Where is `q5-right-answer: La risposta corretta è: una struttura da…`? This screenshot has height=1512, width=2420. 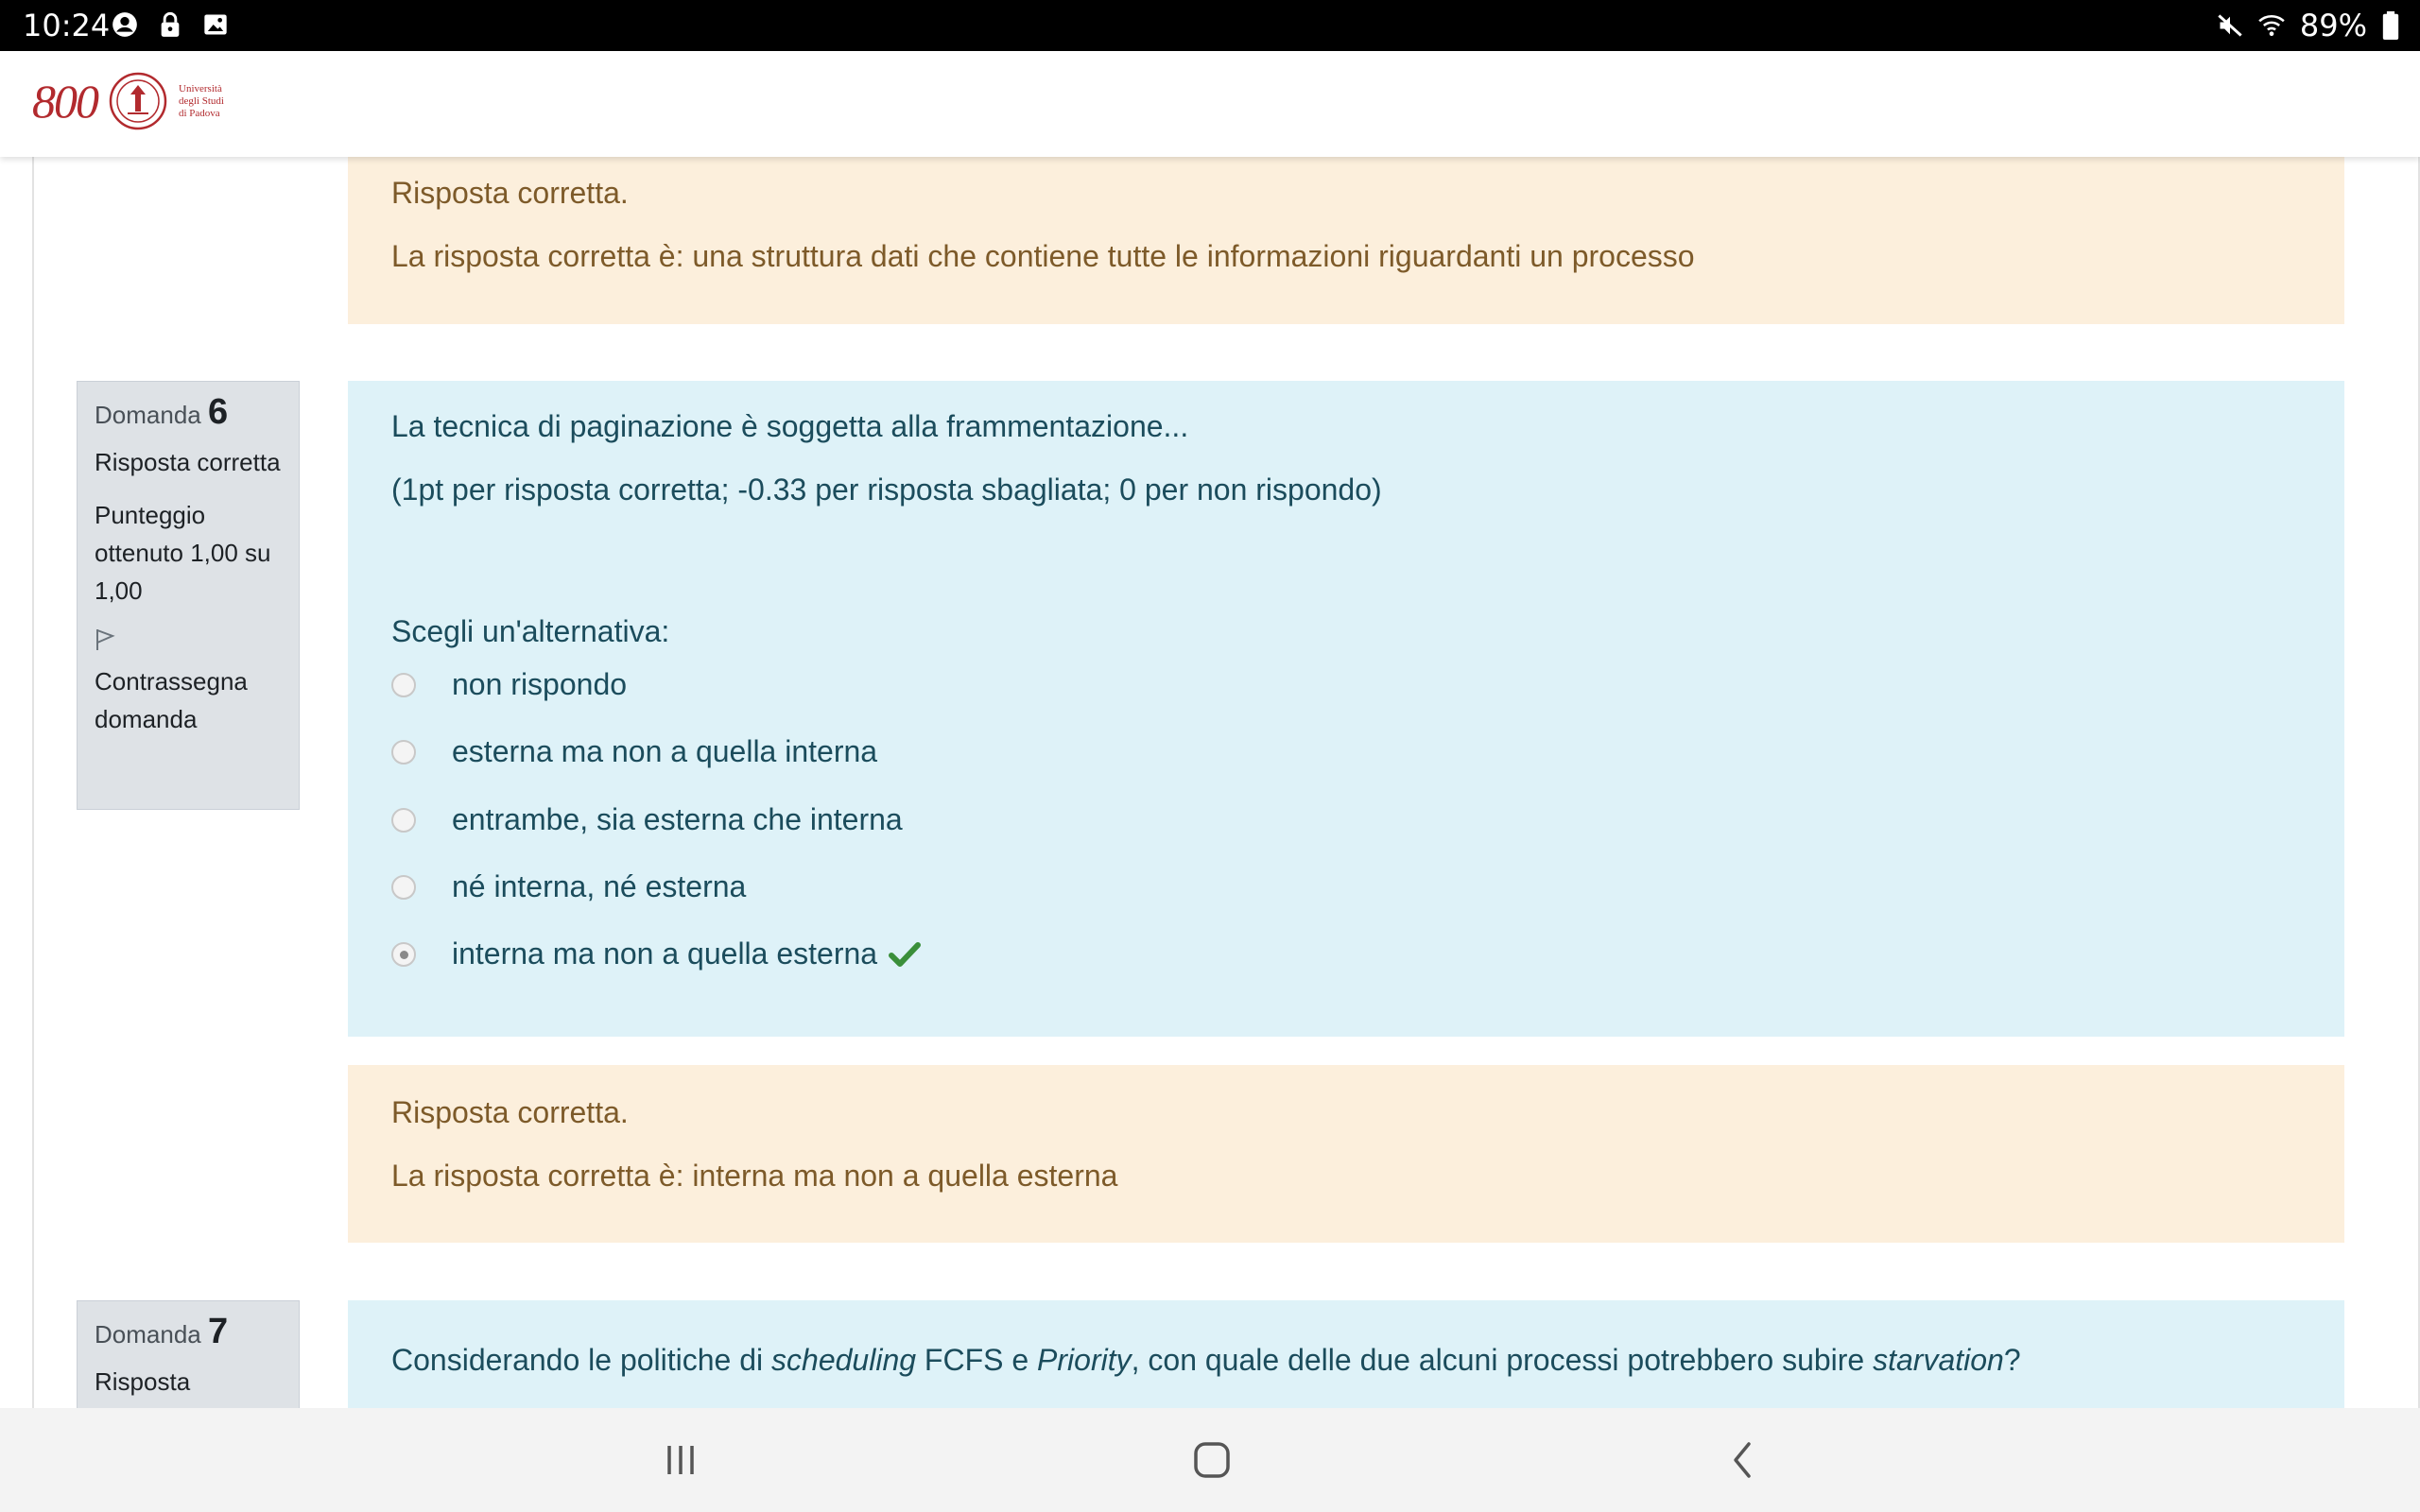
q5-right-answer: La risposta corretta è: una struttura da… is located at coordinates (1043, 256).